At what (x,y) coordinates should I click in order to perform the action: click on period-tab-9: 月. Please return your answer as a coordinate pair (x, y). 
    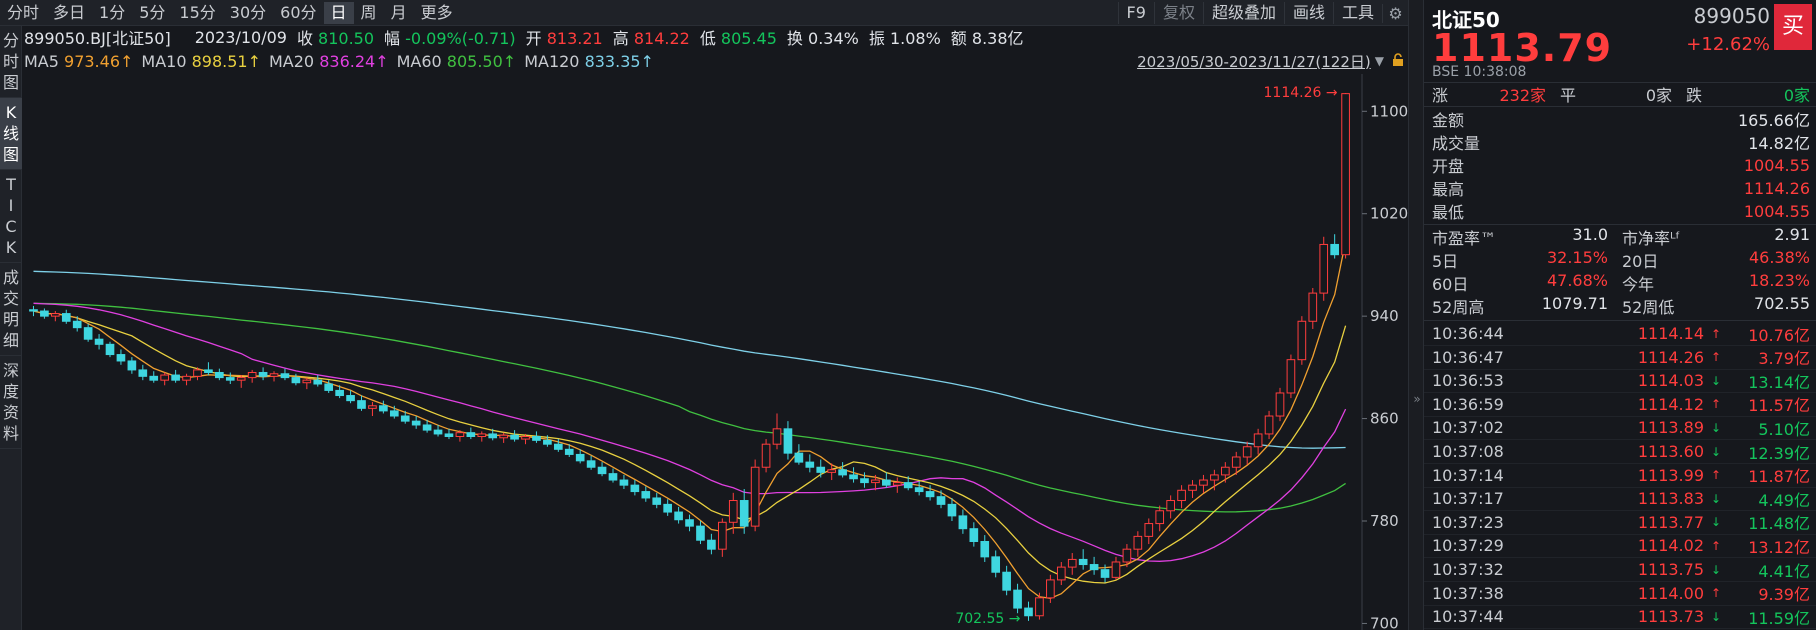
    Looking at the image, I should click on (399, 13).